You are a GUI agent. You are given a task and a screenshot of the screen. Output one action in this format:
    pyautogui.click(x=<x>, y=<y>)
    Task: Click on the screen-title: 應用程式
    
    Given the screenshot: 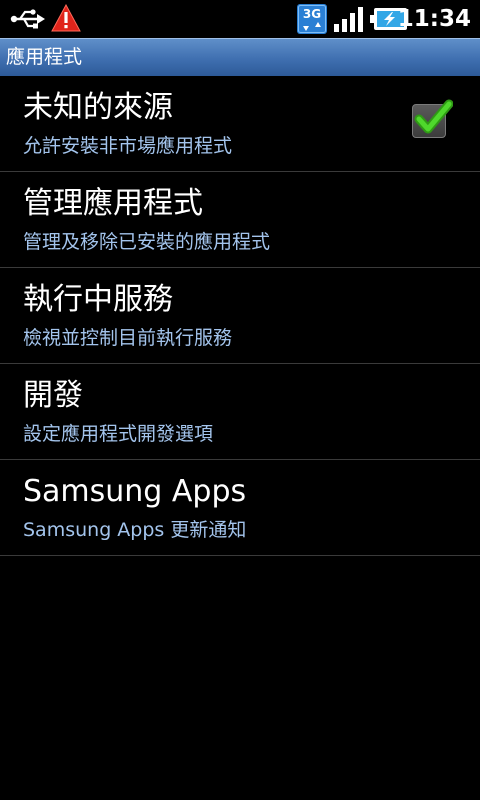 What is the action you would take?
    pyautogui.click(x=44, y=57)
    